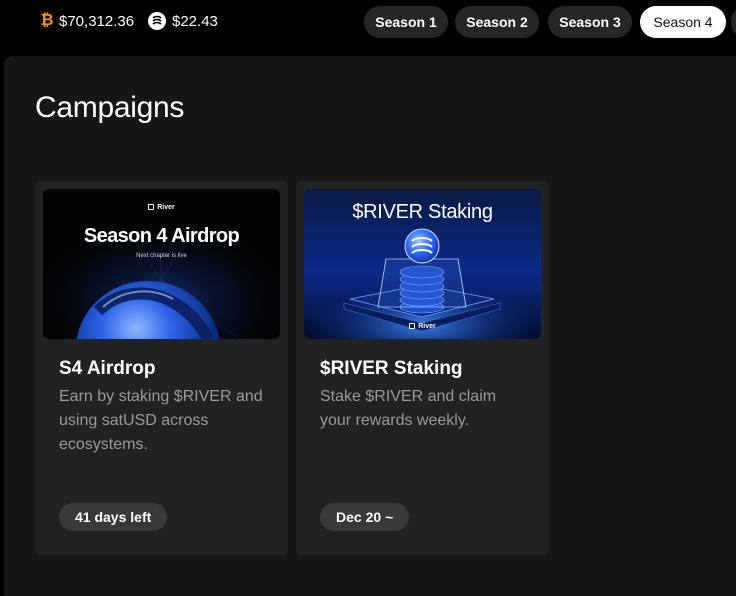  I want to click on campaign-thumbnail: $RIVER Staking River, so click(422, 264).